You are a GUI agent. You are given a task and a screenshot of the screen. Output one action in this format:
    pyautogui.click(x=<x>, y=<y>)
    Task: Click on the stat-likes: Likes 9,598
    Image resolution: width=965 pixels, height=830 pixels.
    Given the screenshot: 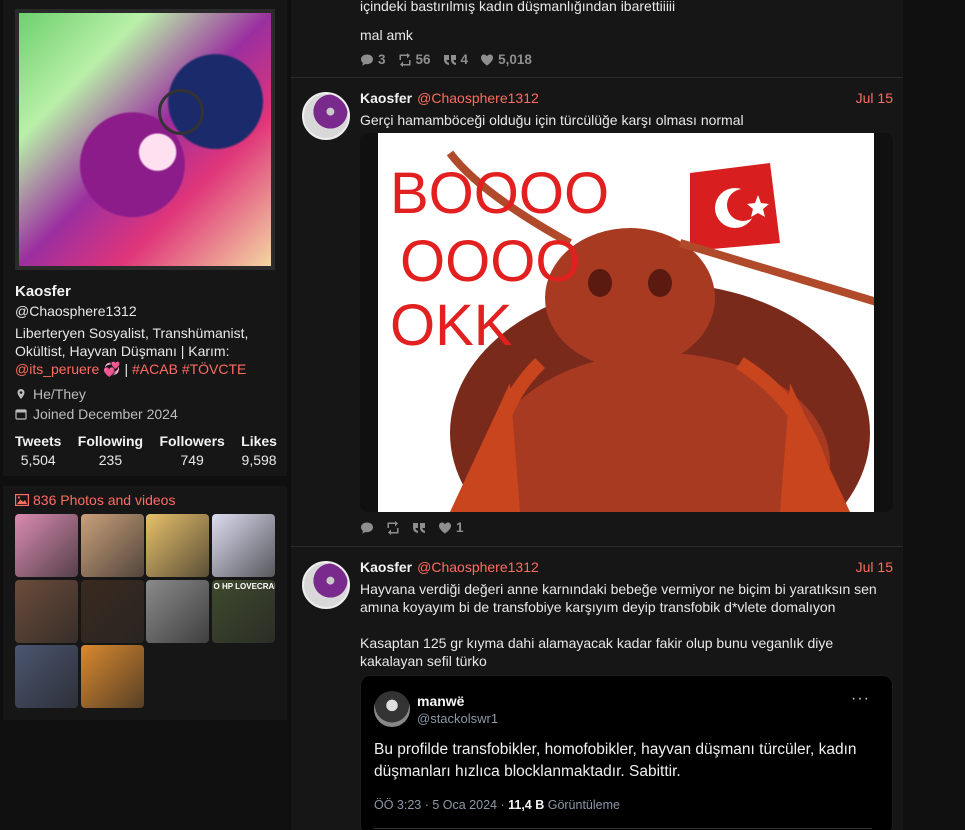 What is the action you would take?
    pyautogui.click(x=259, y=450)
    